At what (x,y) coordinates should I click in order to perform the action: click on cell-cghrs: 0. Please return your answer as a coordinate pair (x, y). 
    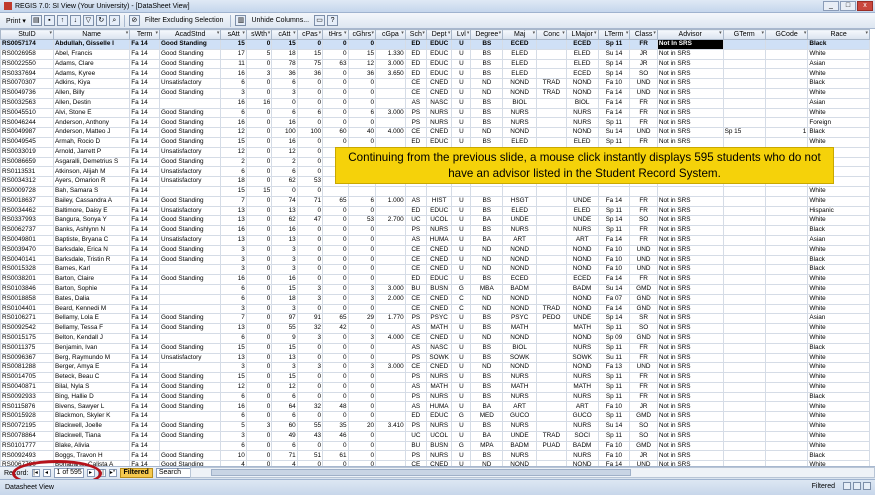
    Looking at the image, I should click on (362, 358).